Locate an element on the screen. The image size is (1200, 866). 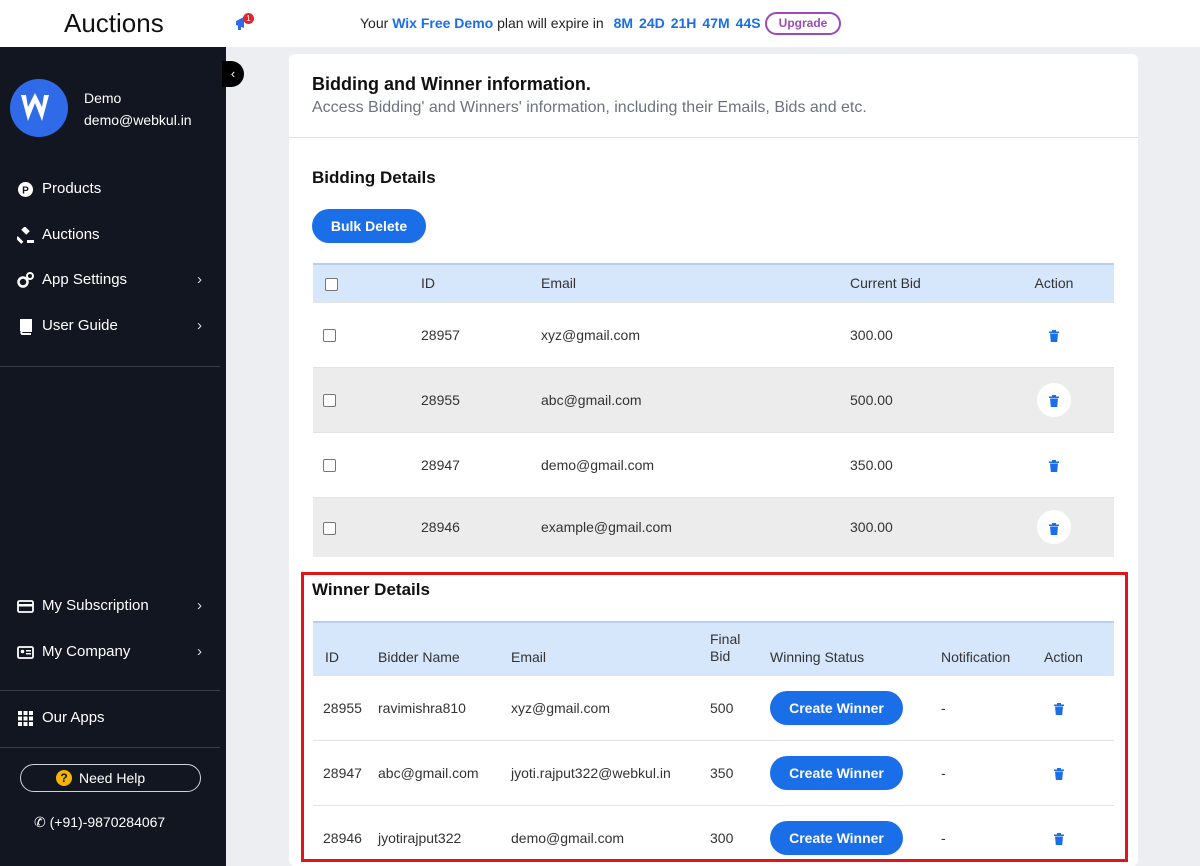
avatar is located at coordinates (39, 108).